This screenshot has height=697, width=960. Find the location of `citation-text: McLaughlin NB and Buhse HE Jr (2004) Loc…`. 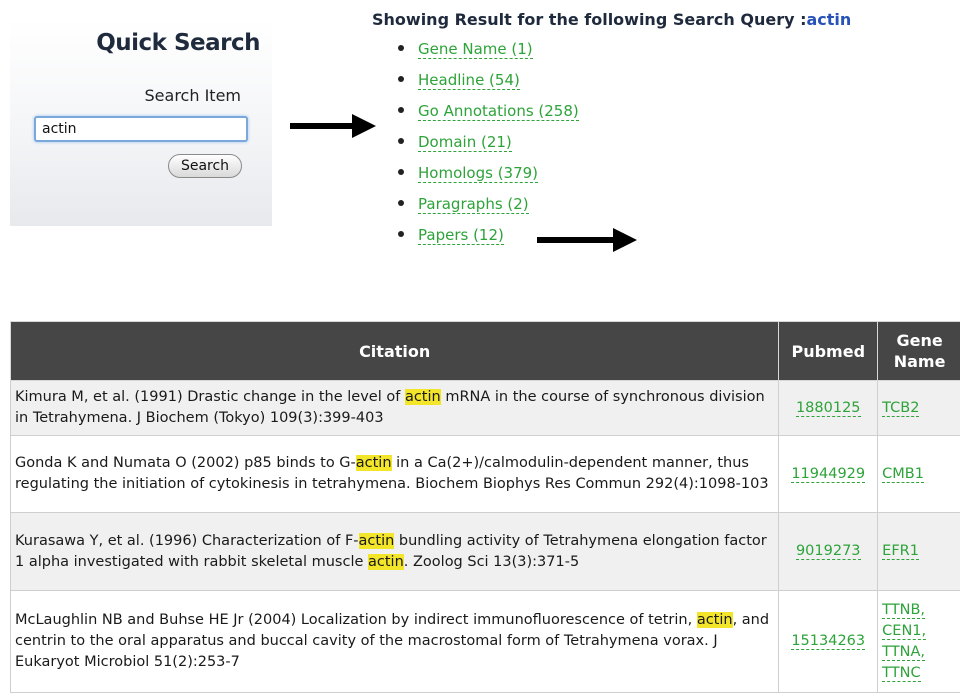

citation-text: McLaughlin NB and Buhse HE Jr (2004) Loc… is located at coordinates (356, 620).